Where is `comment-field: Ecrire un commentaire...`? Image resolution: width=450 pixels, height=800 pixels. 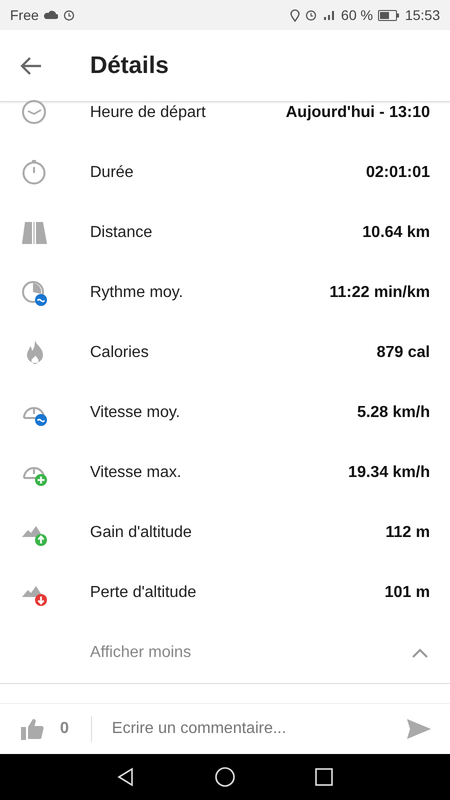
comment-field: Ecrire un commentaire... is located at coordinates (258, 729).